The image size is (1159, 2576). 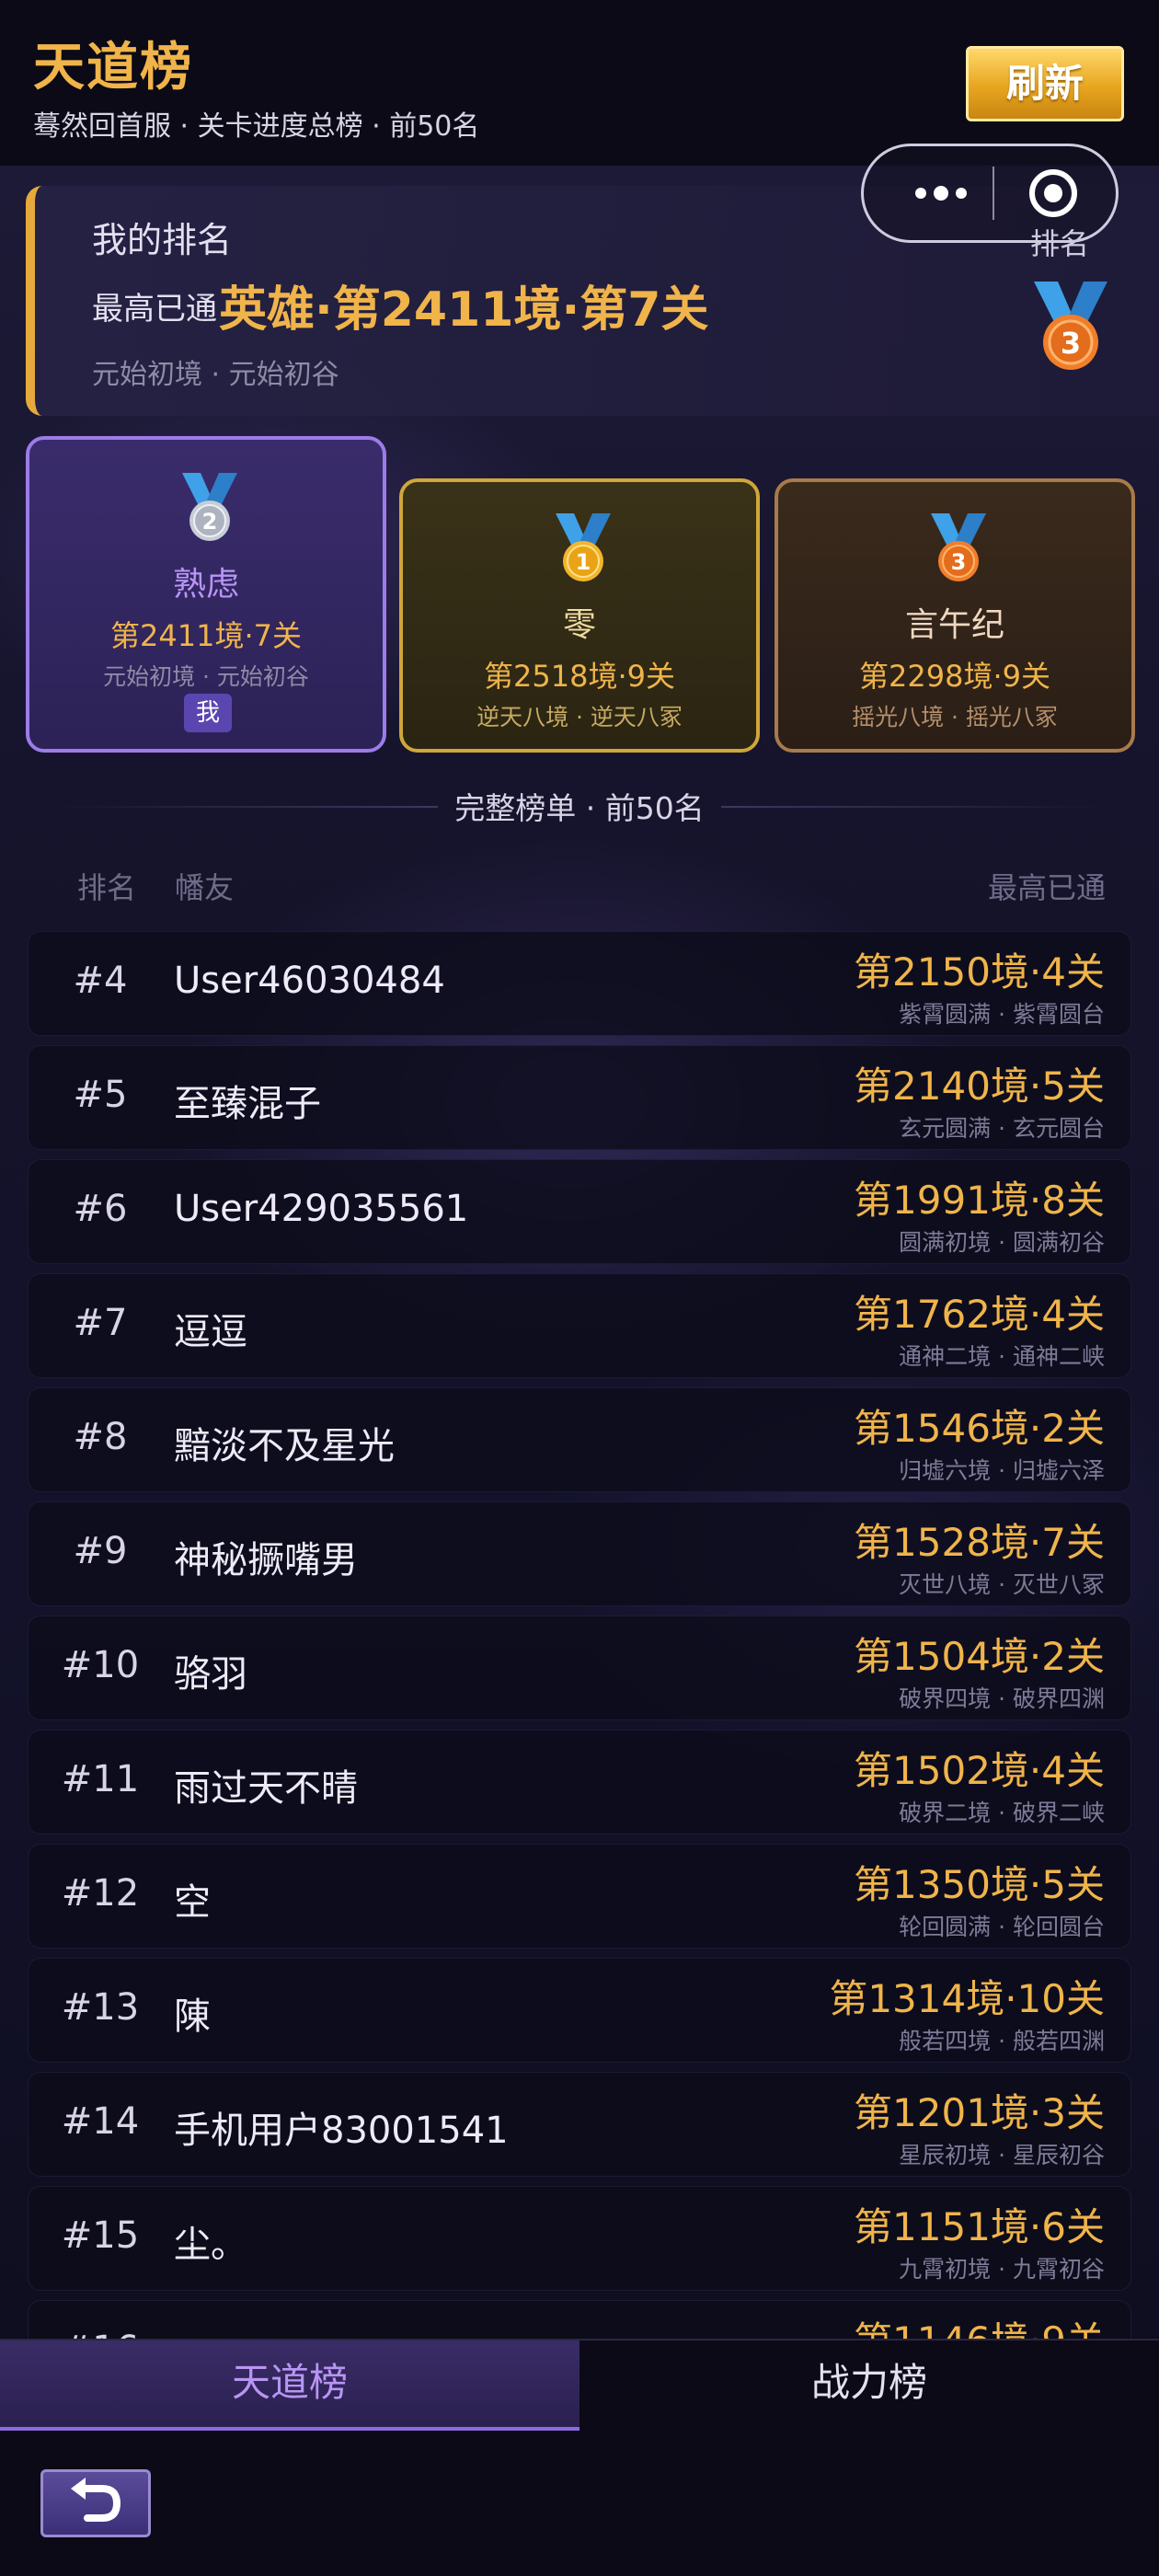 I want to click on row-place: 灭世八境 · 灭世八冢, so click(x=1002, y=1584).